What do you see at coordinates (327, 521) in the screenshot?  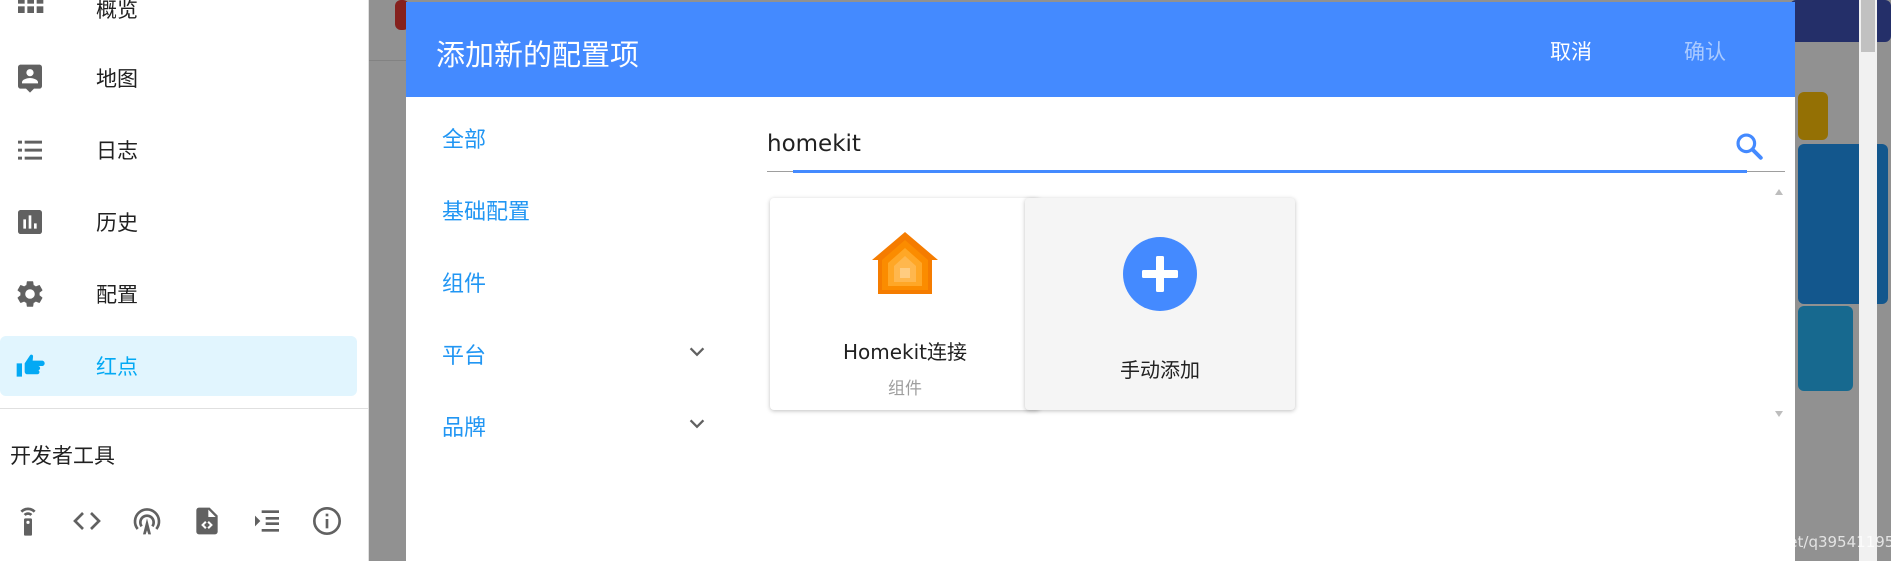 I see `info-icon` at bounding box center [327, 521].